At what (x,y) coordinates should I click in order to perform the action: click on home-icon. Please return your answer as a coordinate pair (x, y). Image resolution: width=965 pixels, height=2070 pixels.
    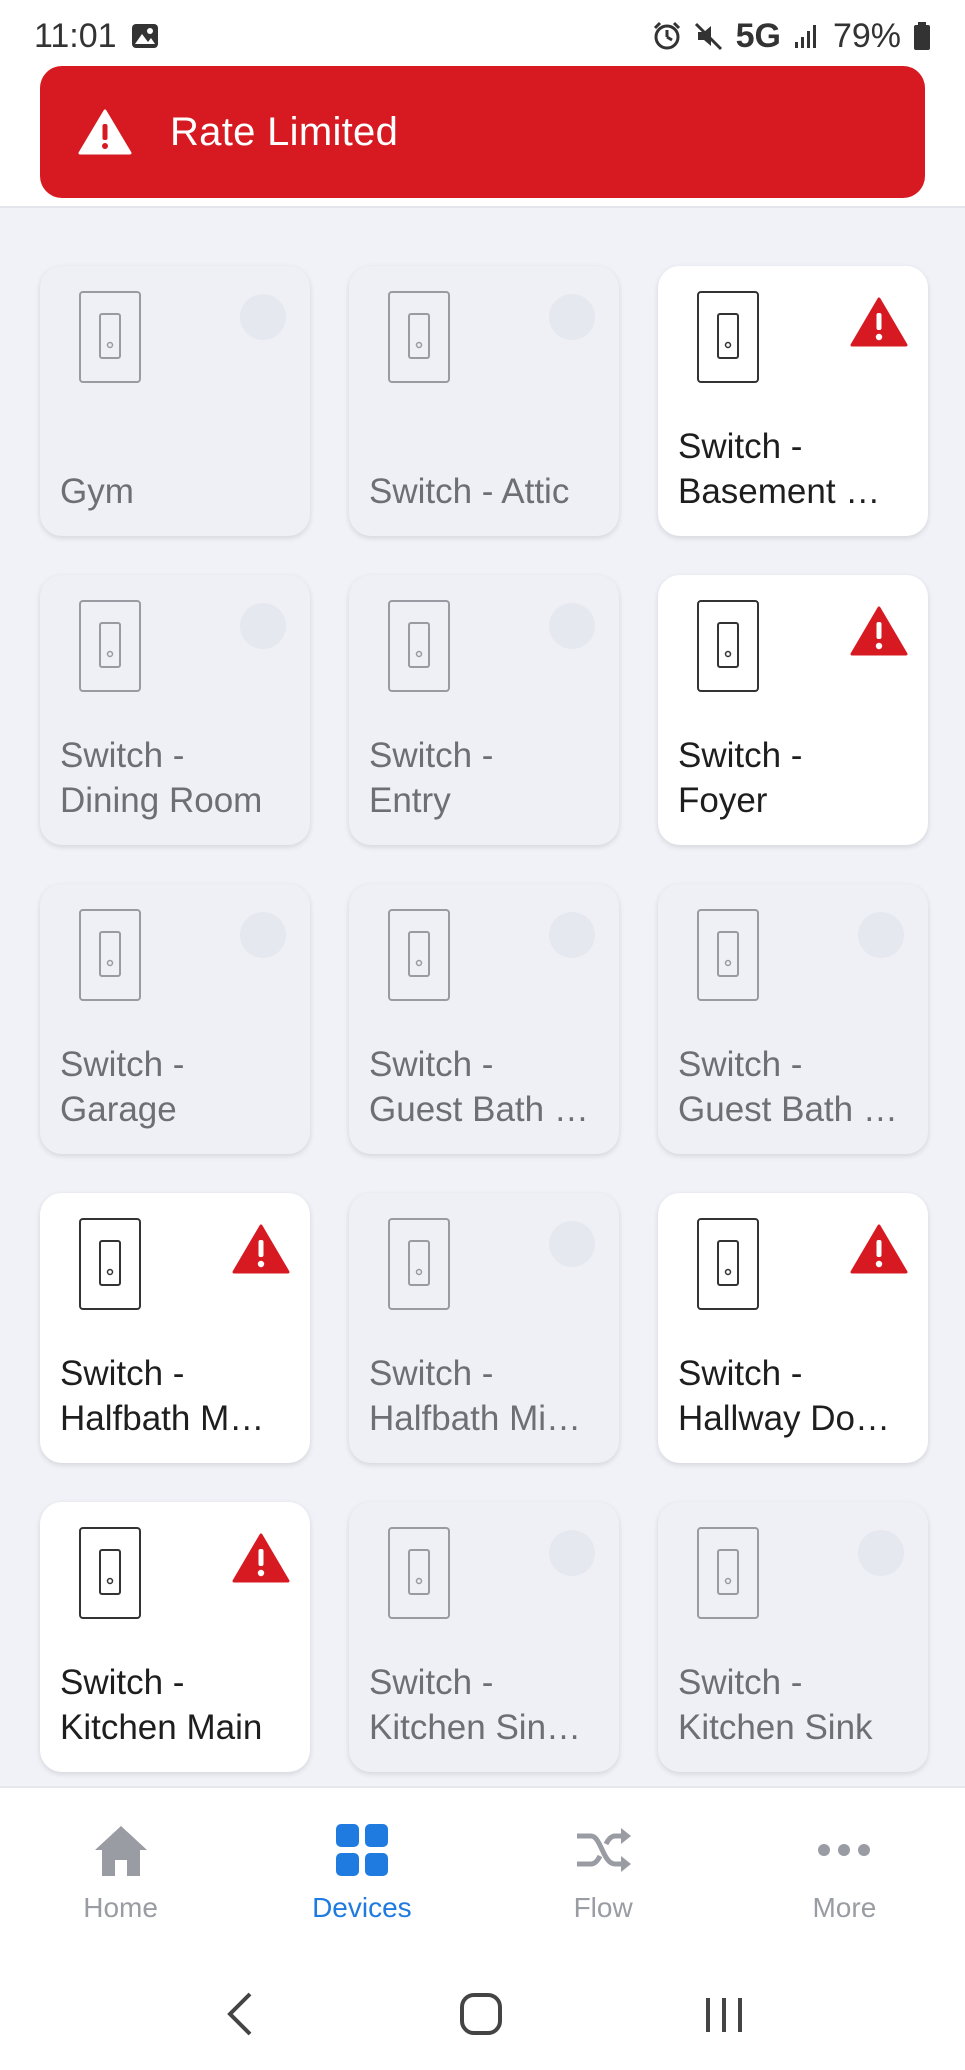
    Looking at the image, I should click on (120, 1851).